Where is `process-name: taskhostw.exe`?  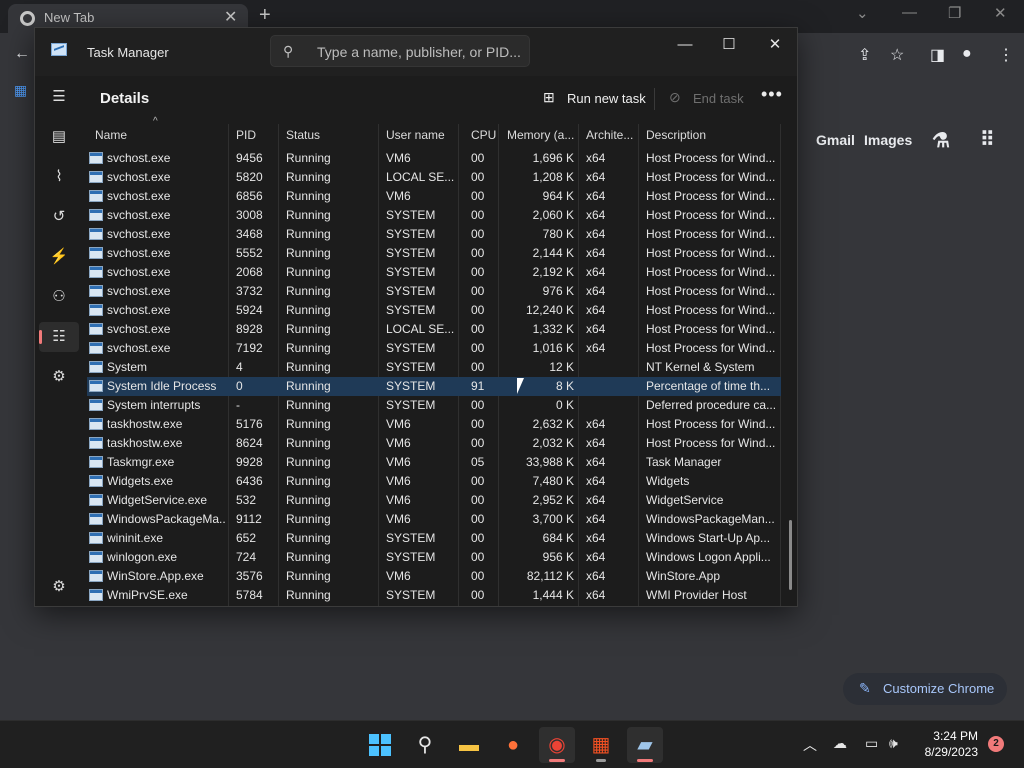
process-name: taskhostw.exe is located at coordinates (145, 424).